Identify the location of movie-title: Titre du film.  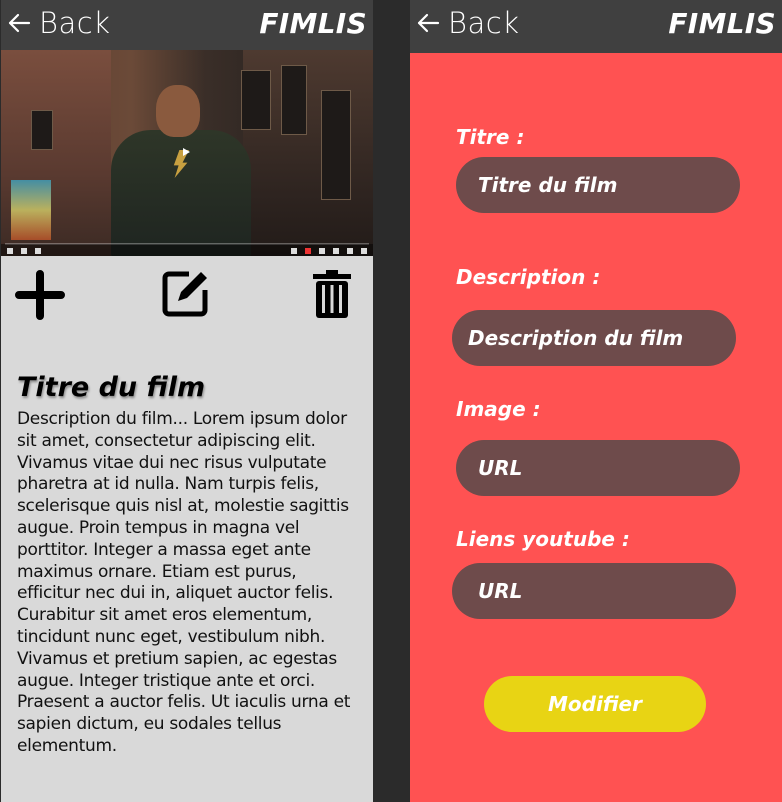
(111, 387).